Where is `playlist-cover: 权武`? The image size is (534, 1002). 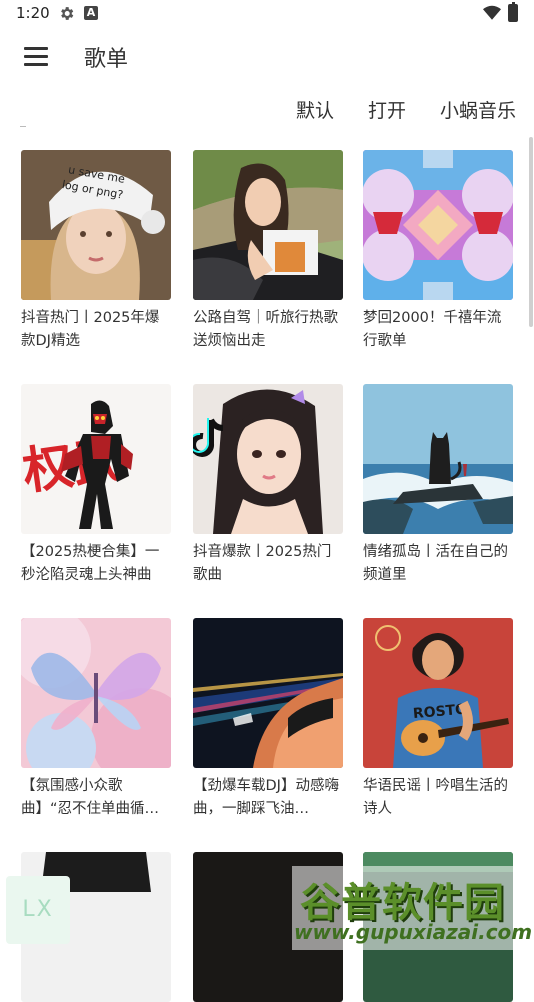 playlist-cover: 权武 is located at coordinates (96, 459).